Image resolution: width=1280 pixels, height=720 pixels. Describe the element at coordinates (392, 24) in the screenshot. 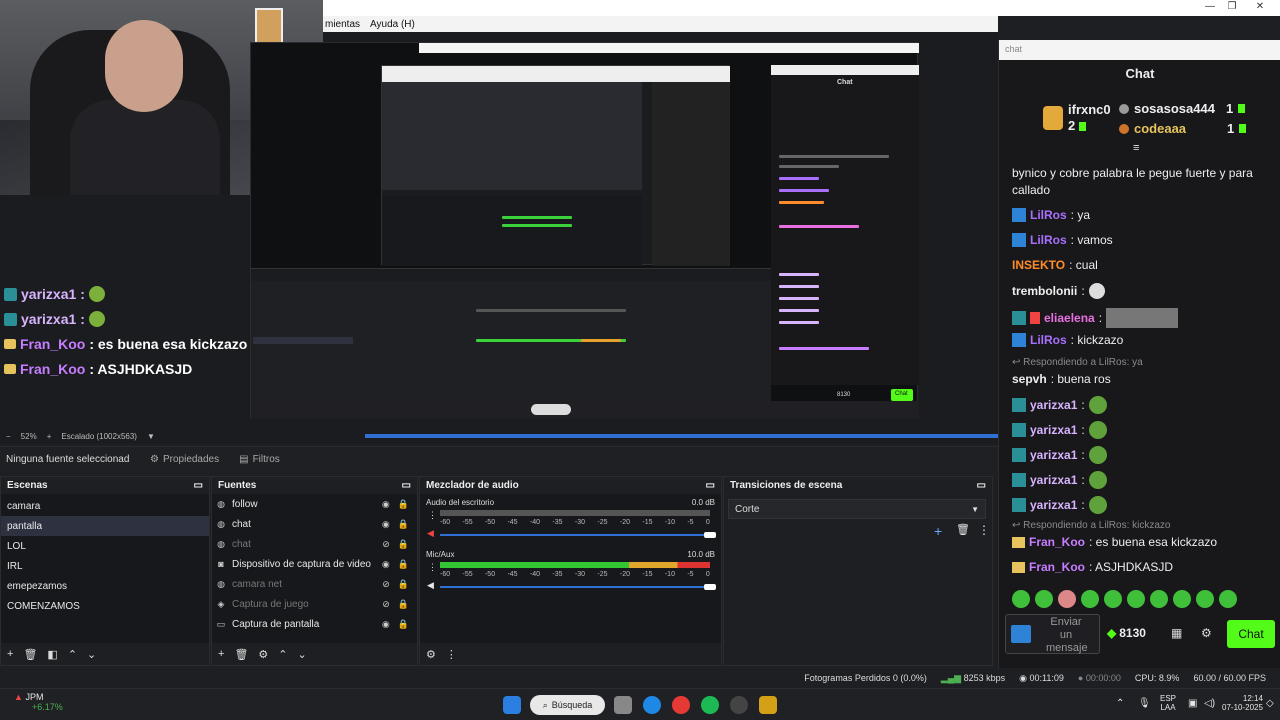

I see `menu-help: Ayuda (H)` at that location.